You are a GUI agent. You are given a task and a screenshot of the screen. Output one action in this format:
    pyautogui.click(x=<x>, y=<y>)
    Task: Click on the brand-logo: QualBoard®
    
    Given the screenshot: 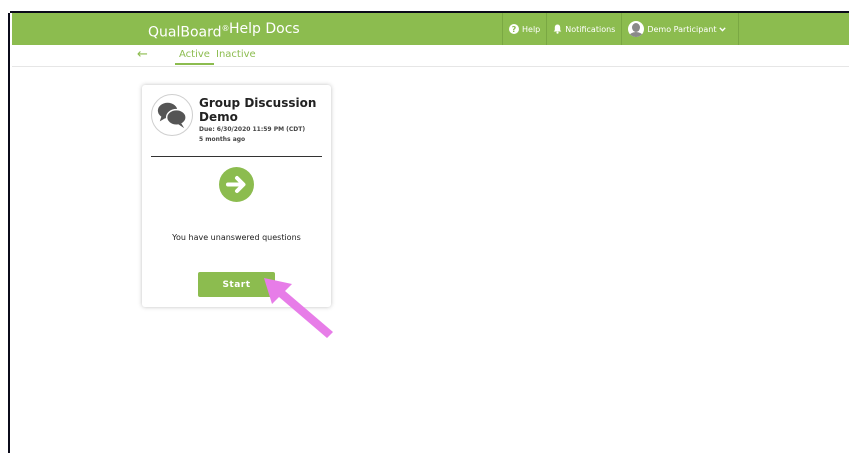 What is the action you would take?
    pyautogui.click(x=189, y=29)
    